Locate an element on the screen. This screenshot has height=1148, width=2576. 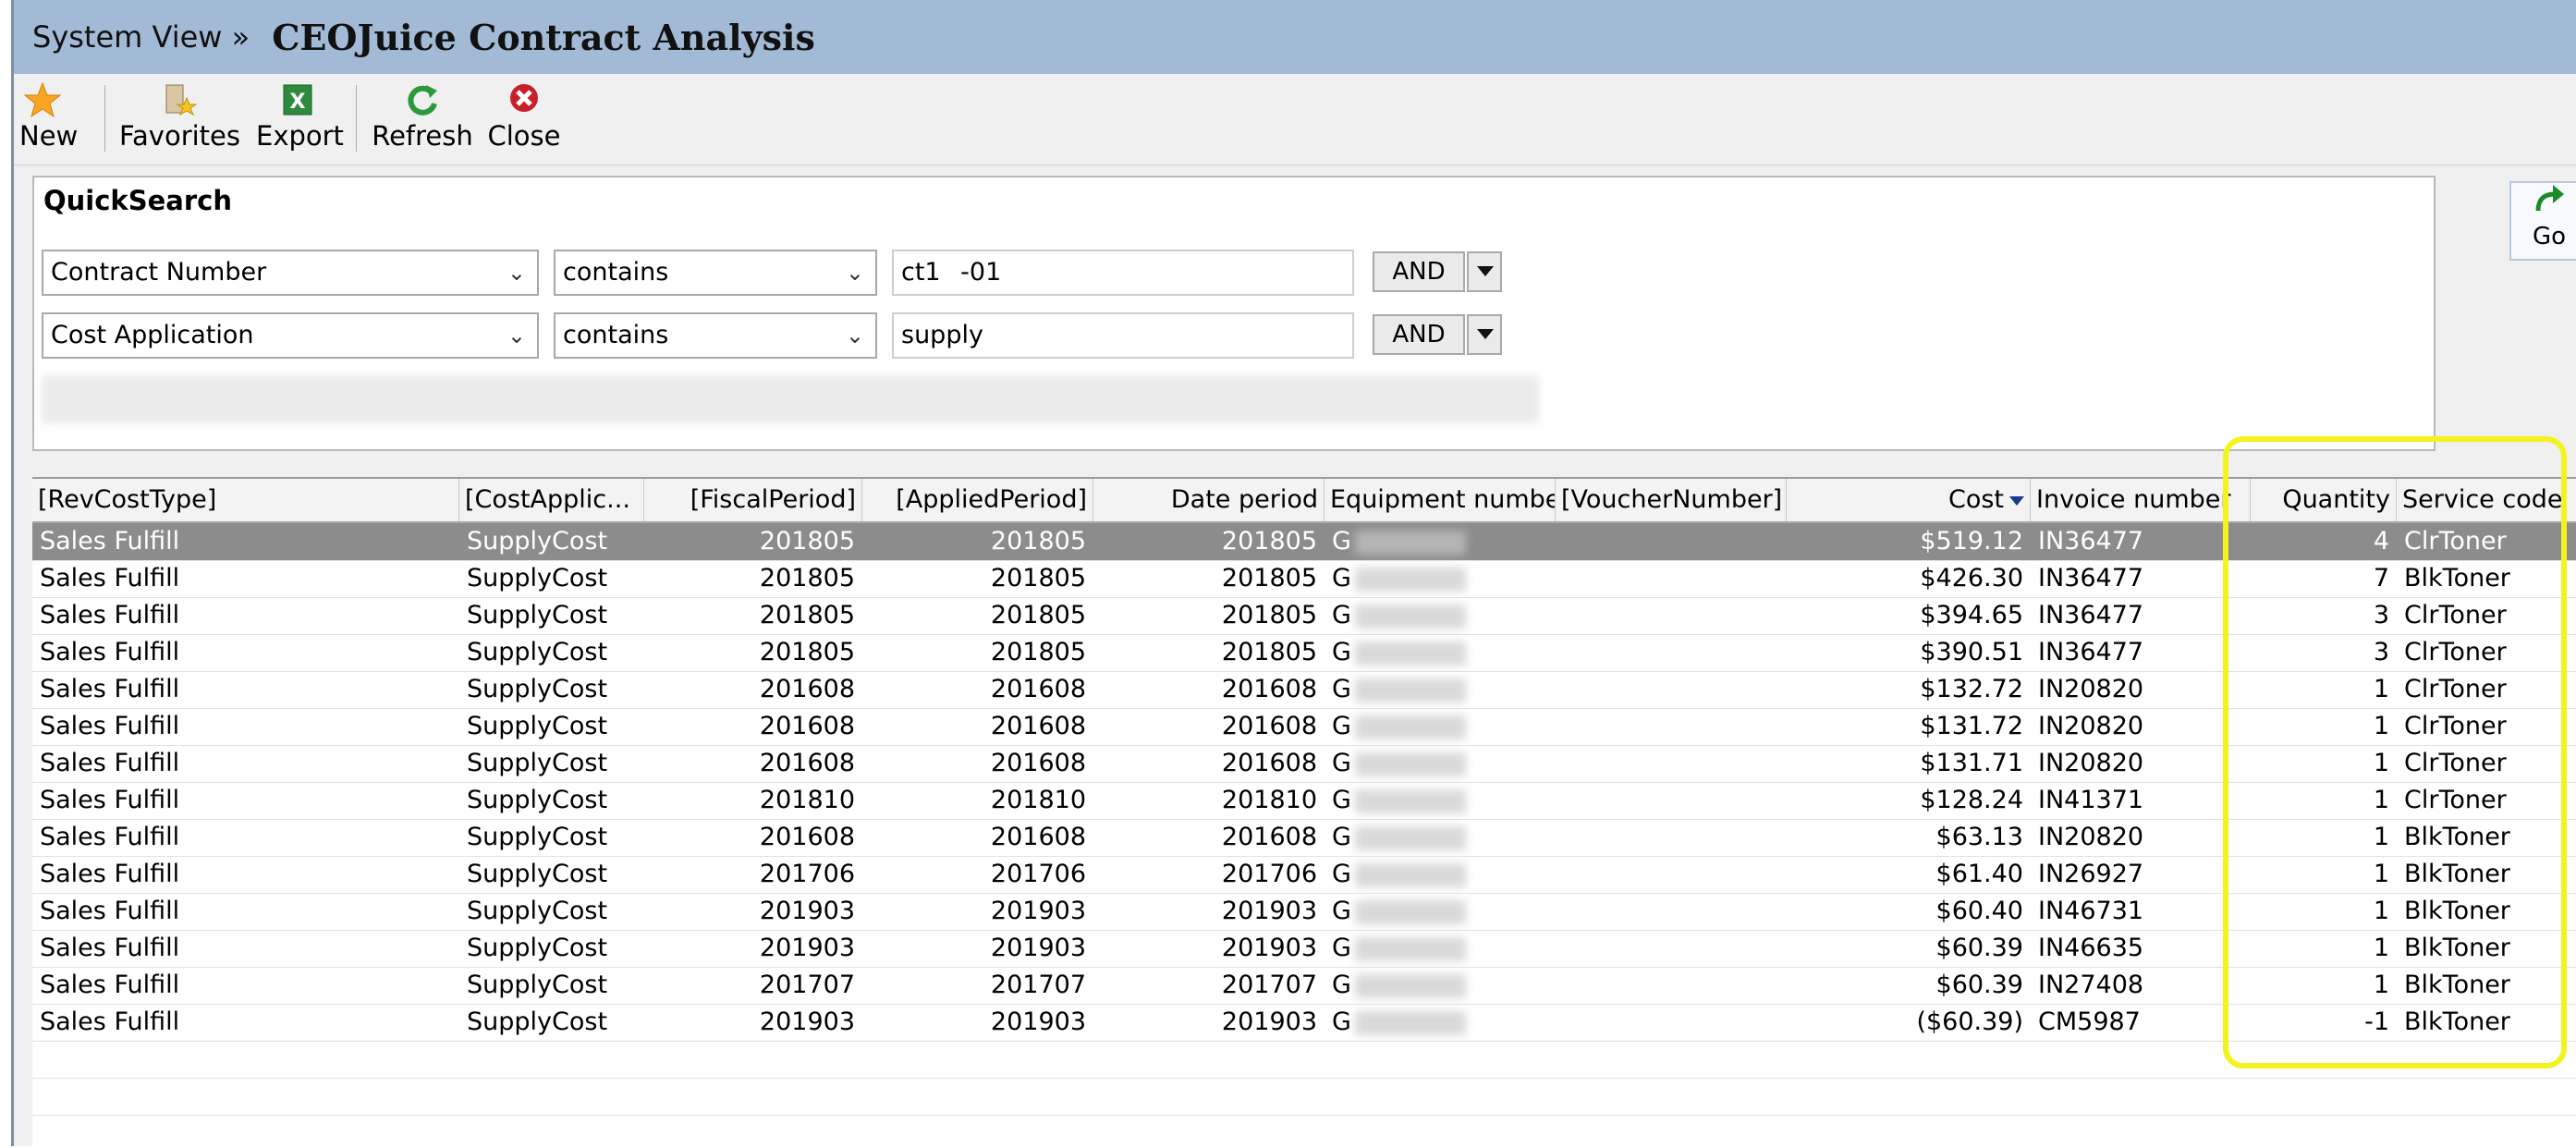
header-col-dateperiod: Date period is located at coordinates (1209, 500).